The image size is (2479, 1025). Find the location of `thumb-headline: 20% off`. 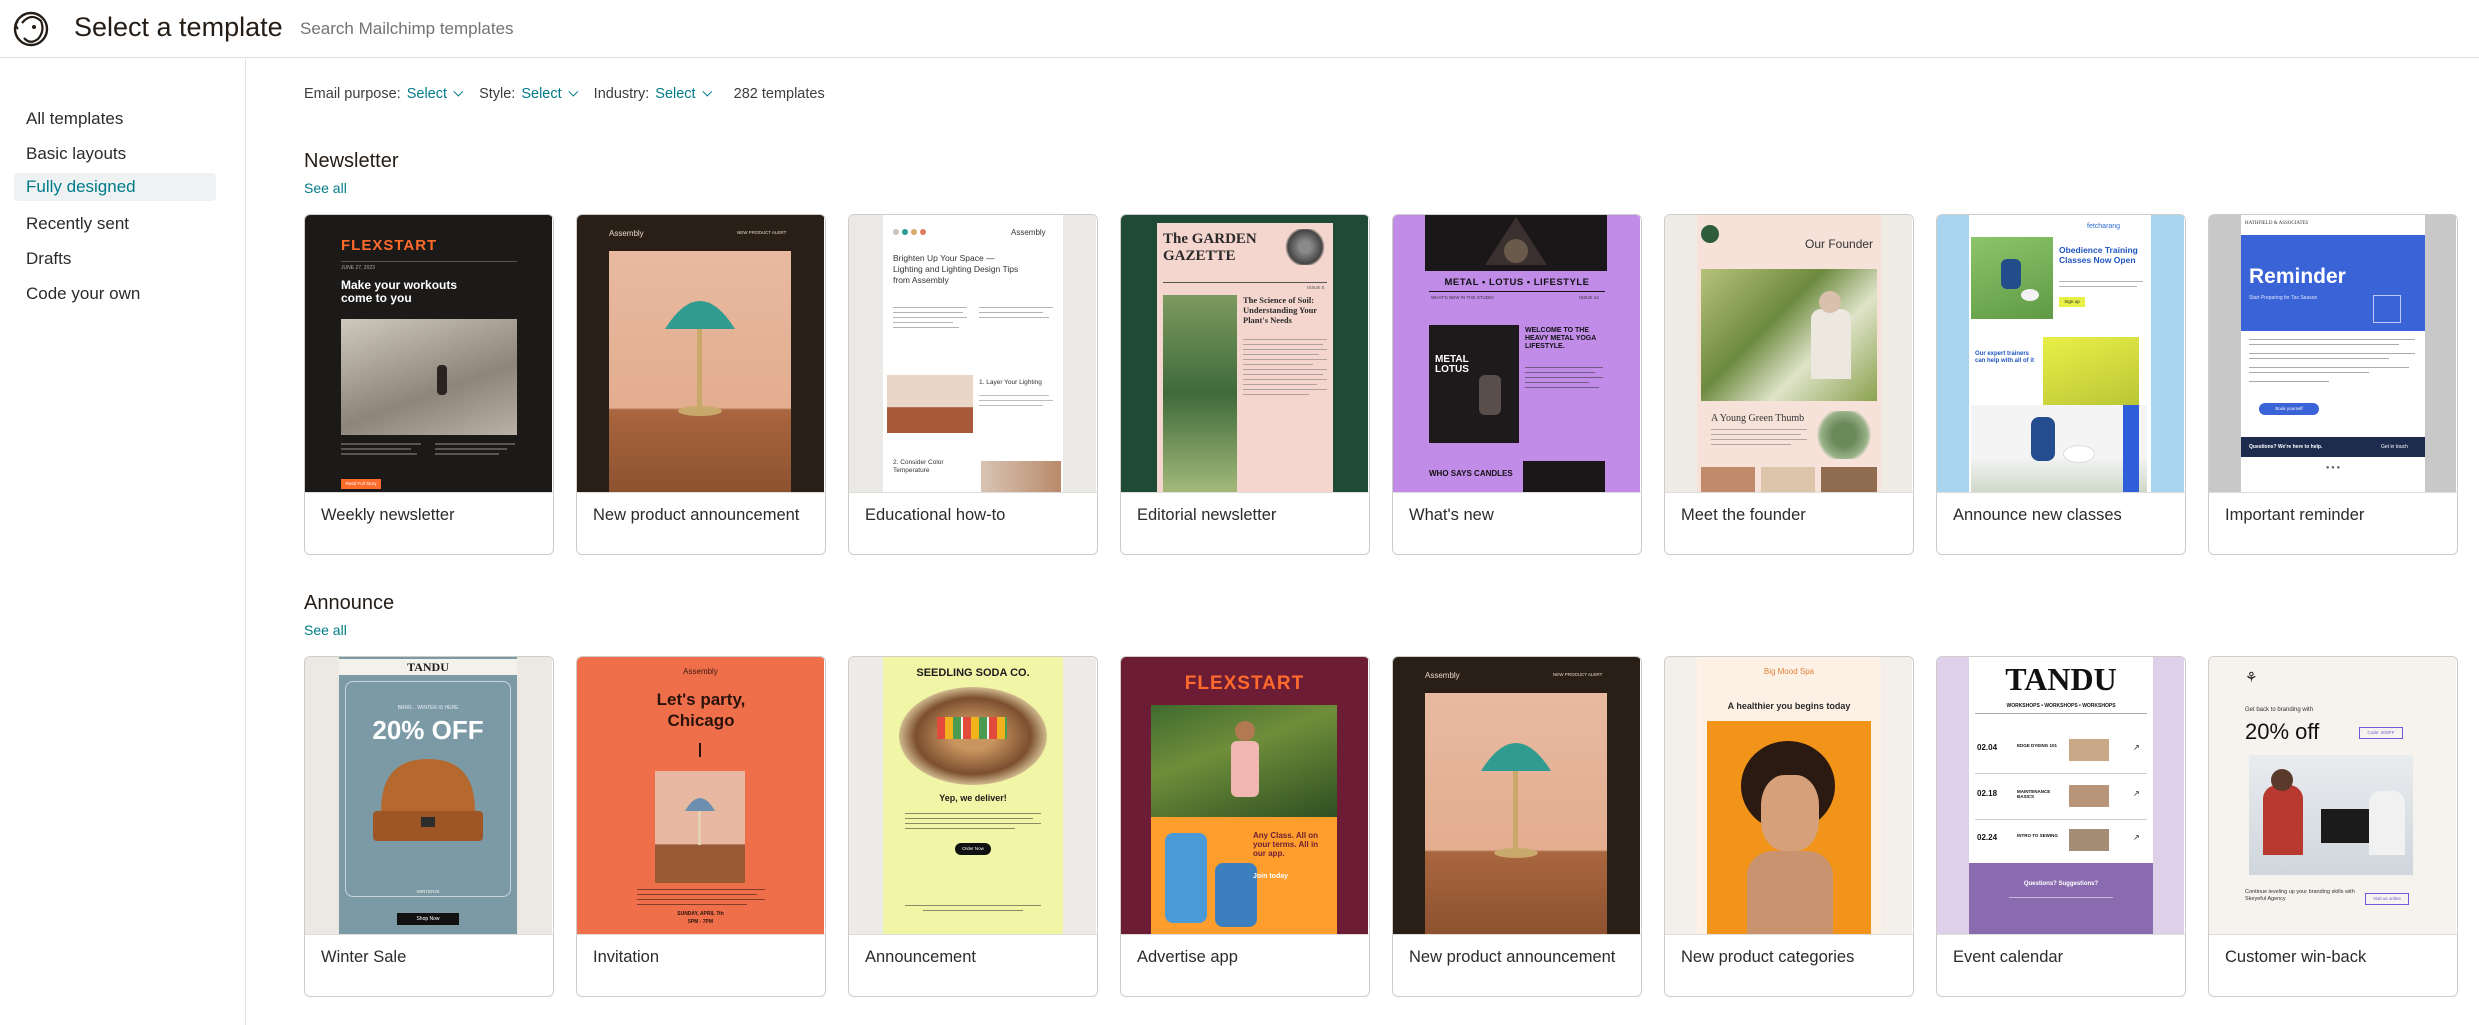

thumb-headline: 20% off is located at coordinates (2282, 731).